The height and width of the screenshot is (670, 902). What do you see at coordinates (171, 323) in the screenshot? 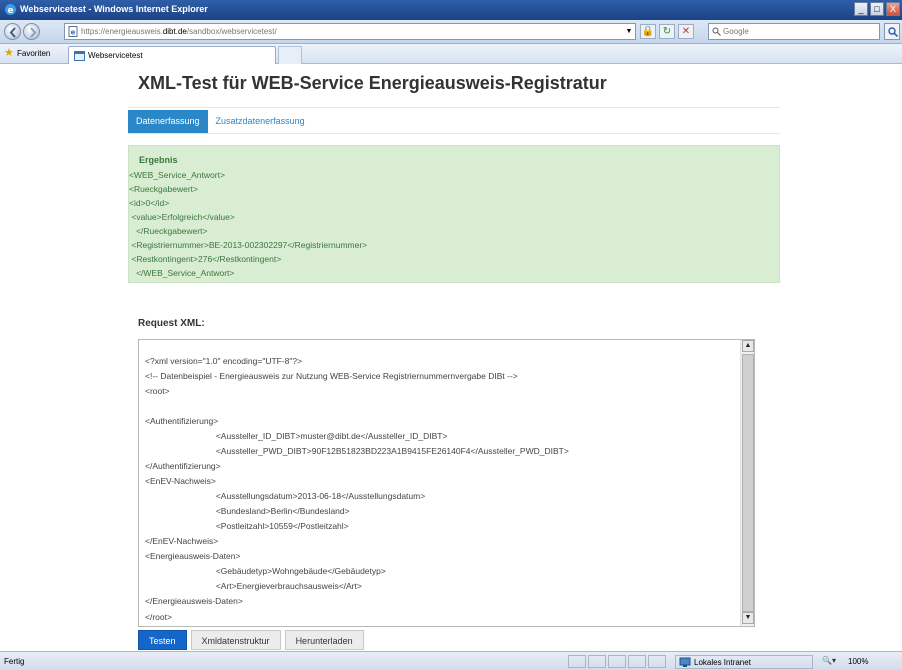
I see `request-xml-label: Request XML:` at bounding box center [171, 323].